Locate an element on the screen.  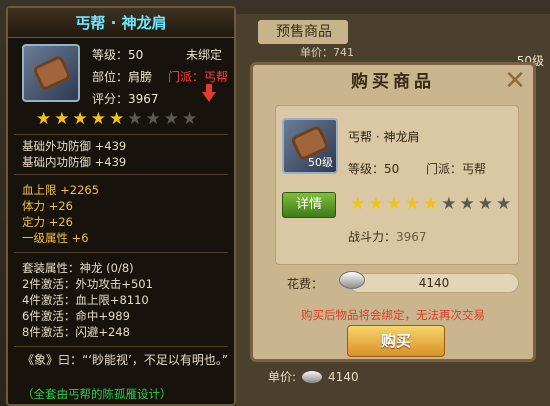
tooltip-title: 丐帮 · 神龙肩 is located at coordinates (121, 23).